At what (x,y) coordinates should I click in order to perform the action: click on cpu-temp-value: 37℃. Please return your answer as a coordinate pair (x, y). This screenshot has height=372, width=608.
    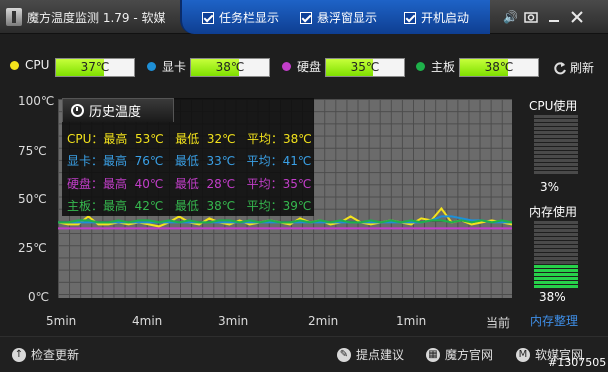
    Looking at the image, I should click on (95, 67).